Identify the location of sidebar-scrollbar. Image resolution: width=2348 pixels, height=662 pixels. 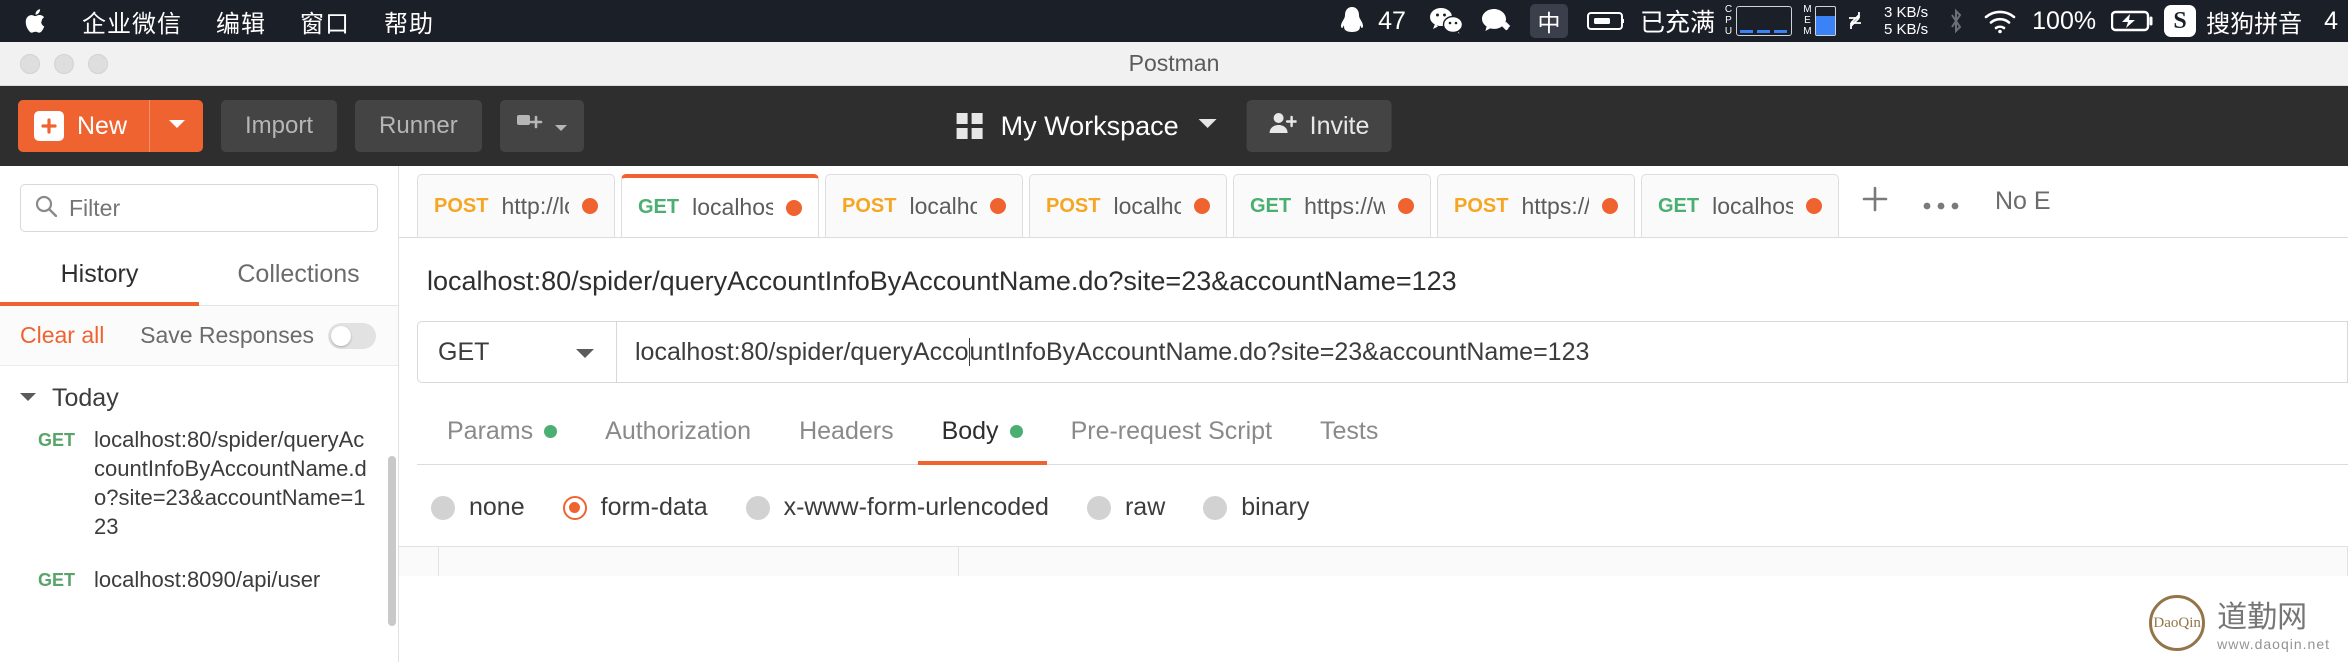
(392, 541).